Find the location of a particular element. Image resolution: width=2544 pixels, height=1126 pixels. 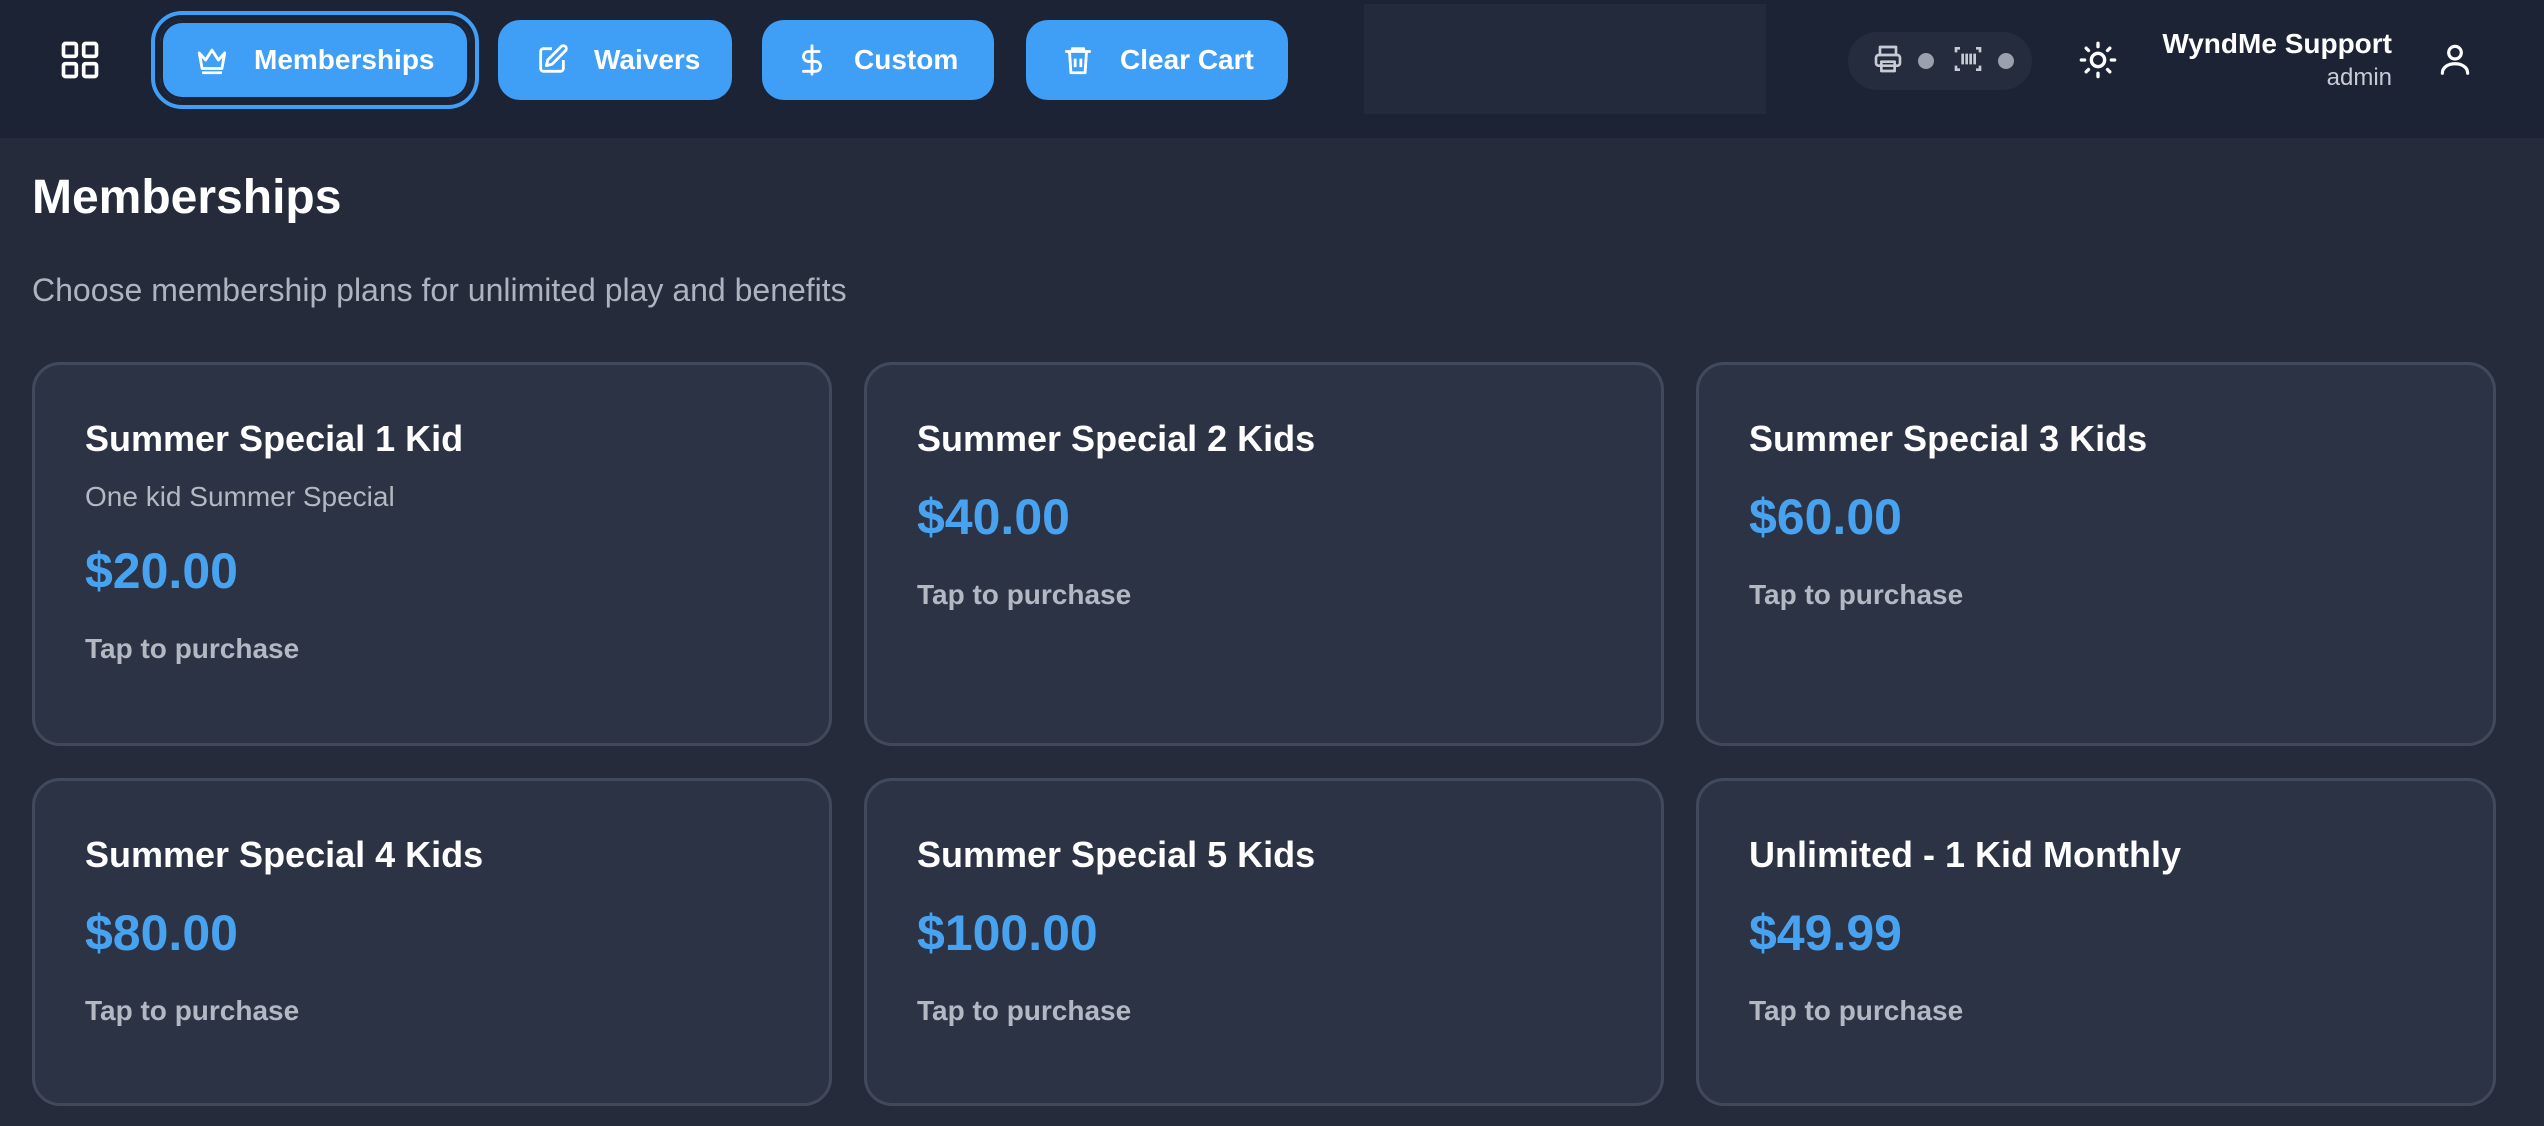

card-price: $40.00 is located at coordinates (993, 517).